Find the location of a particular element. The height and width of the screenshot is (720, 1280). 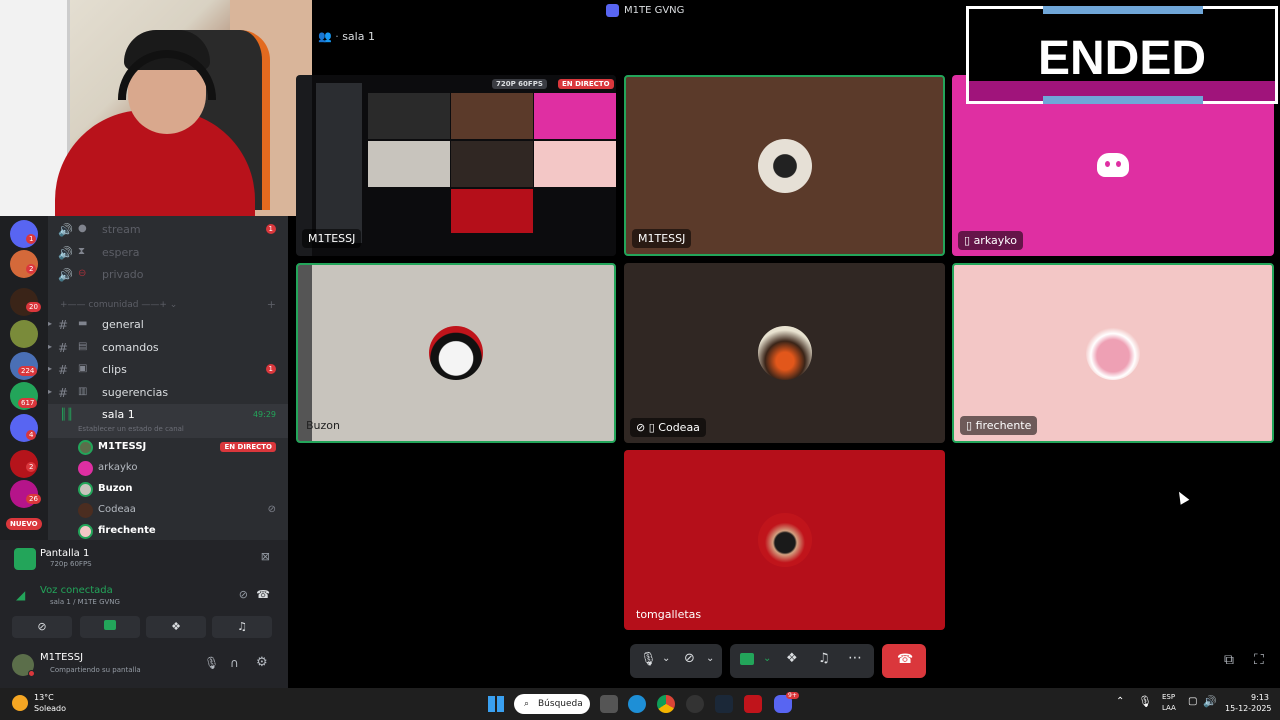

lang-line2: LAA is located at coordinates (1169, 708).